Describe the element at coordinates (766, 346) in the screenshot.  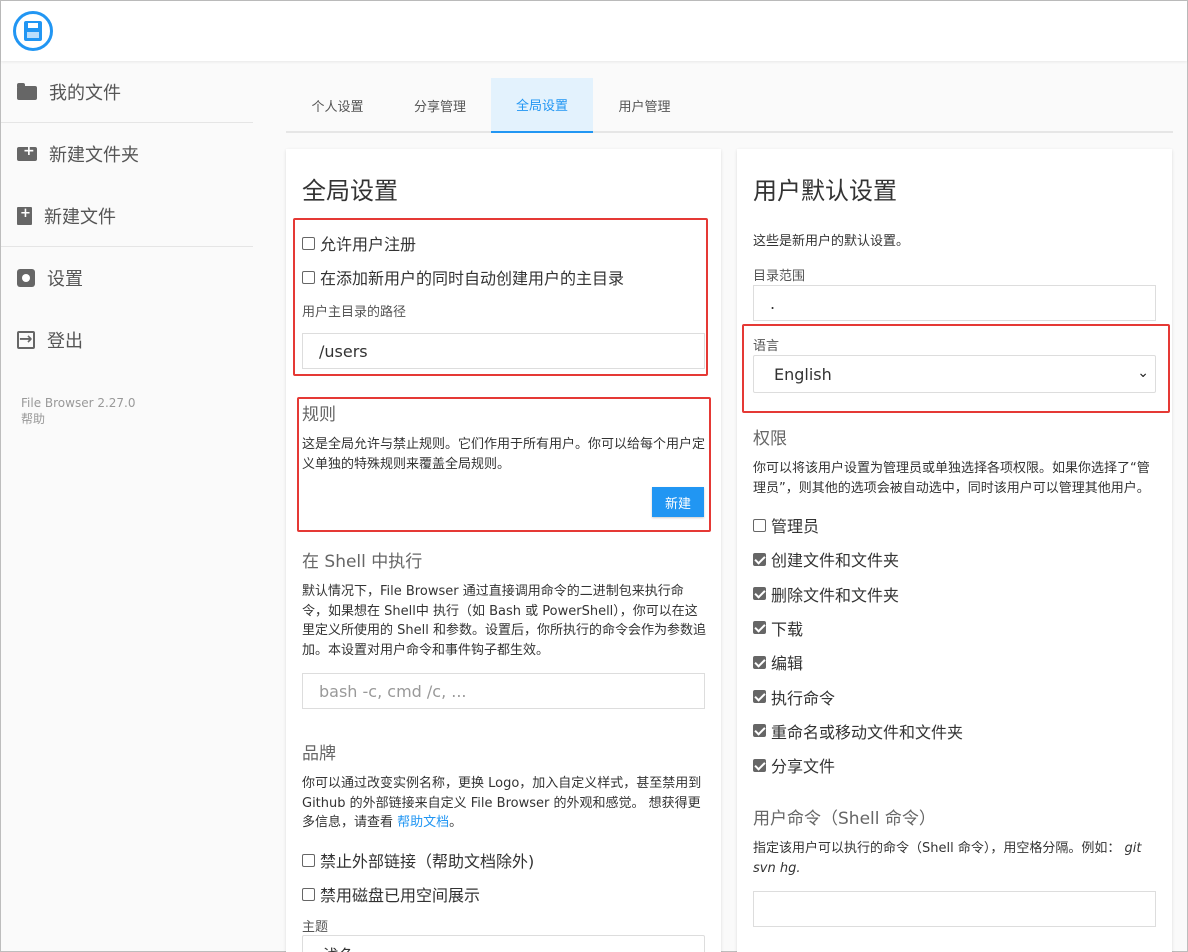
I see `language-label: 语言` at that location.